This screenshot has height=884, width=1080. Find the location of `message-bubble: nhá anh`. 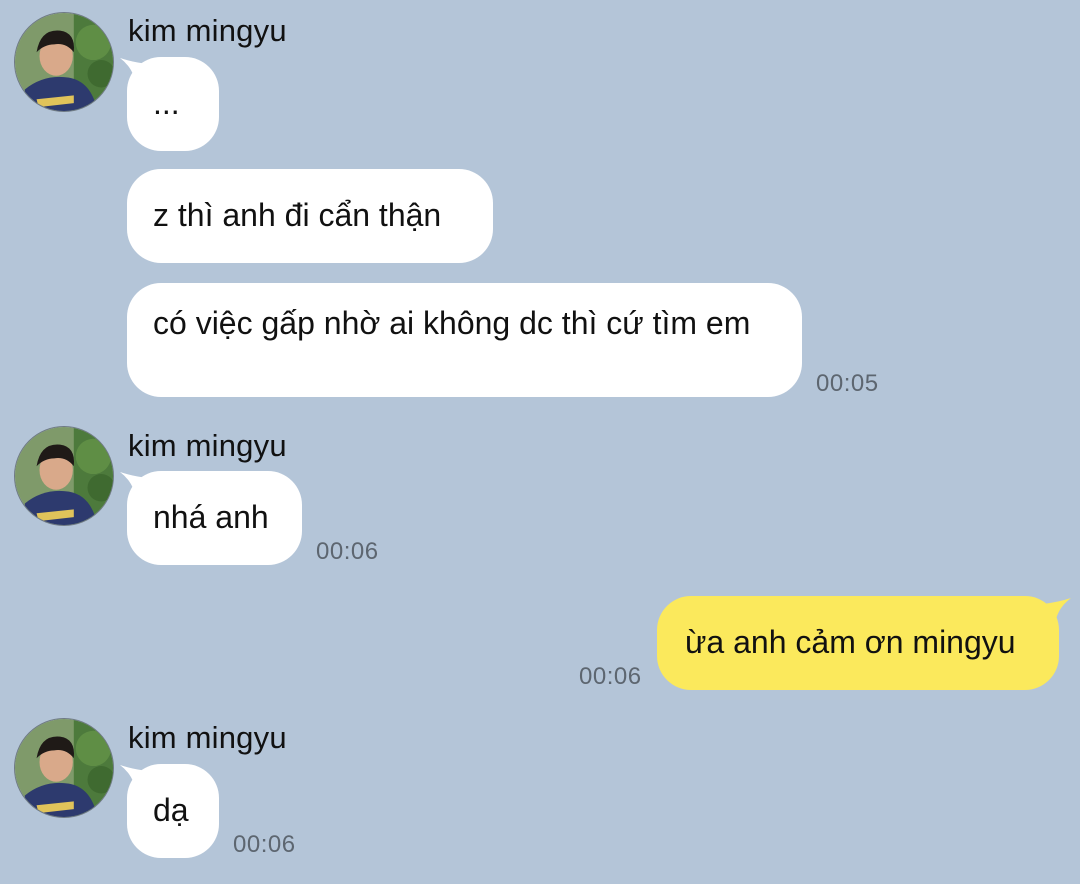

message-bubble: nhá anh is located at coordinates (214, 518).